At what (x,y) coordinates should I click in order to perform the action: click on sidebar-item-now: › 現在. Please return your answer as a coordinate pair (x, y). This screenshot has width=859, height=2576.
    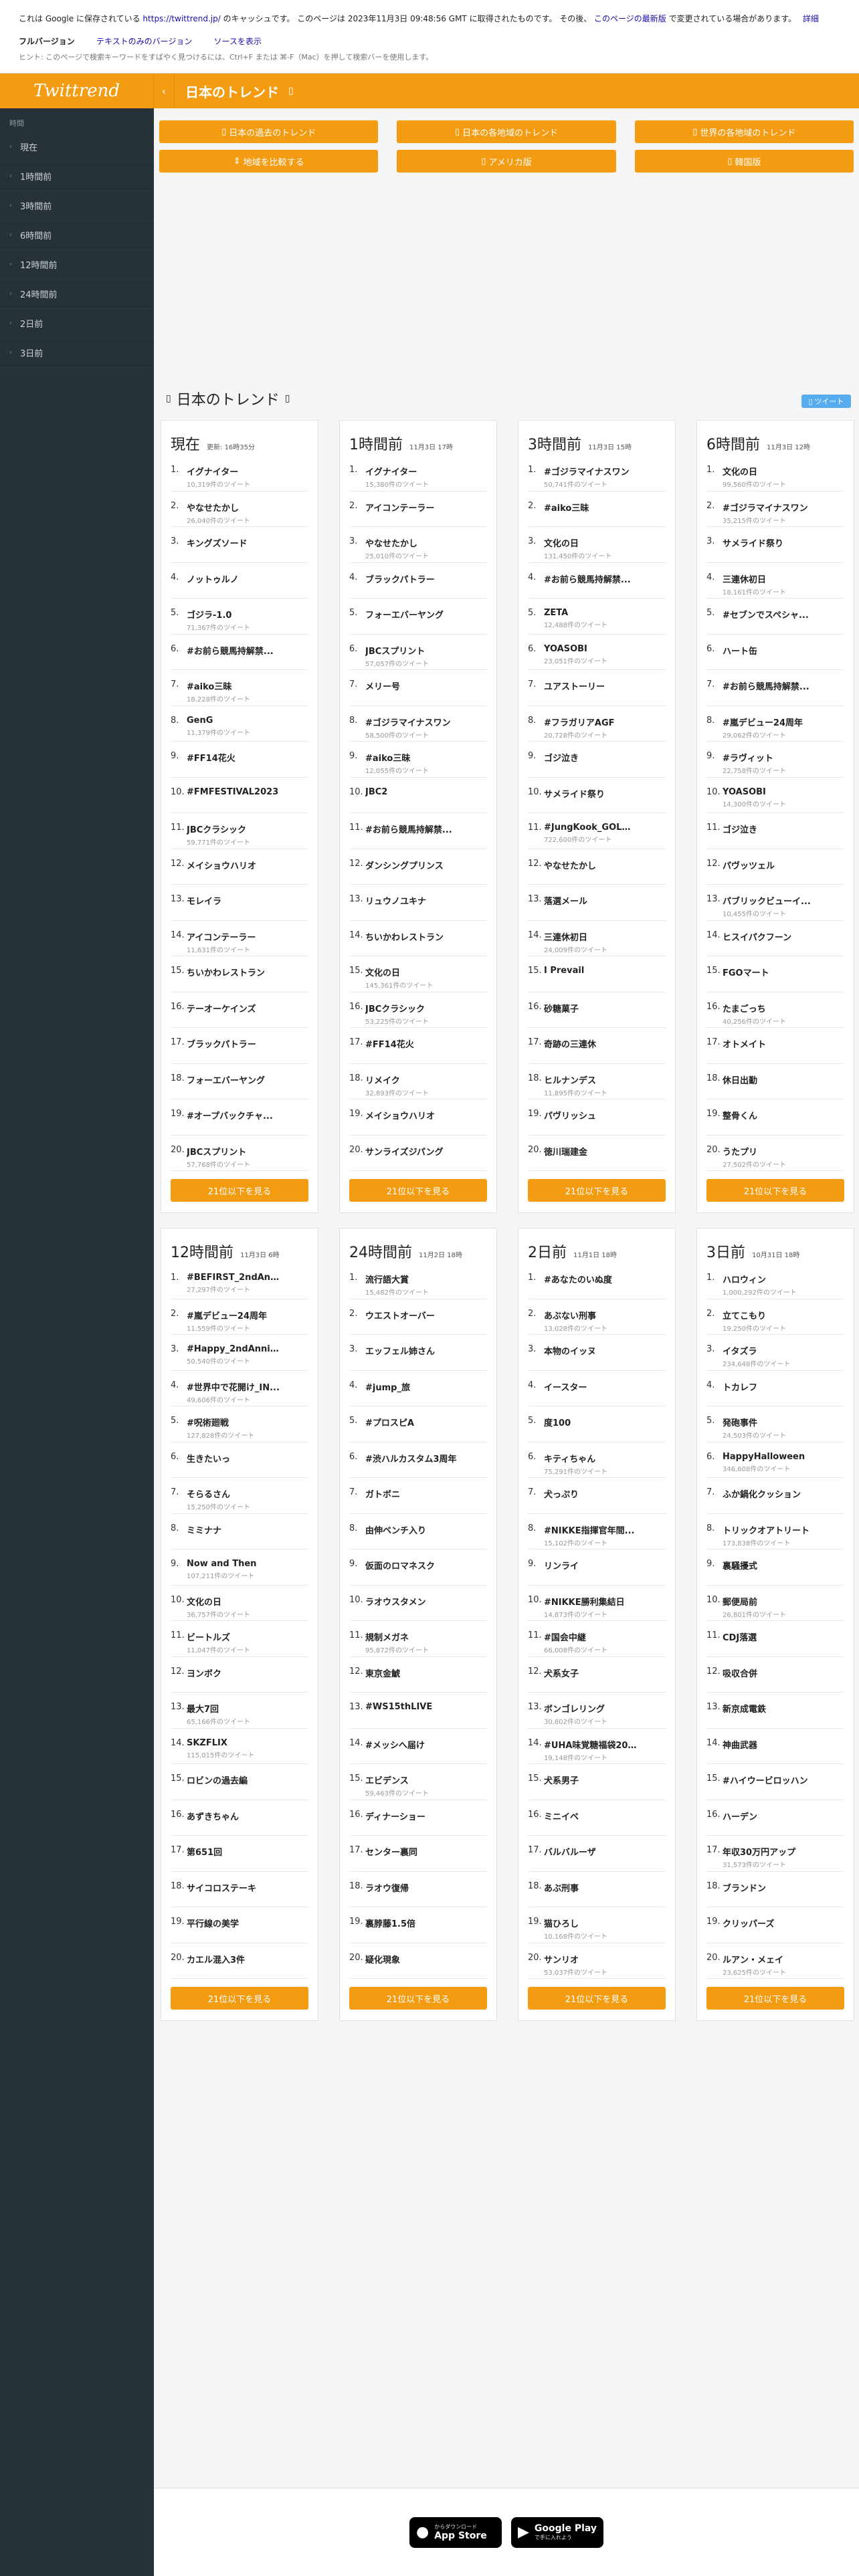
    Looking at the image, I should click on (77, 147).